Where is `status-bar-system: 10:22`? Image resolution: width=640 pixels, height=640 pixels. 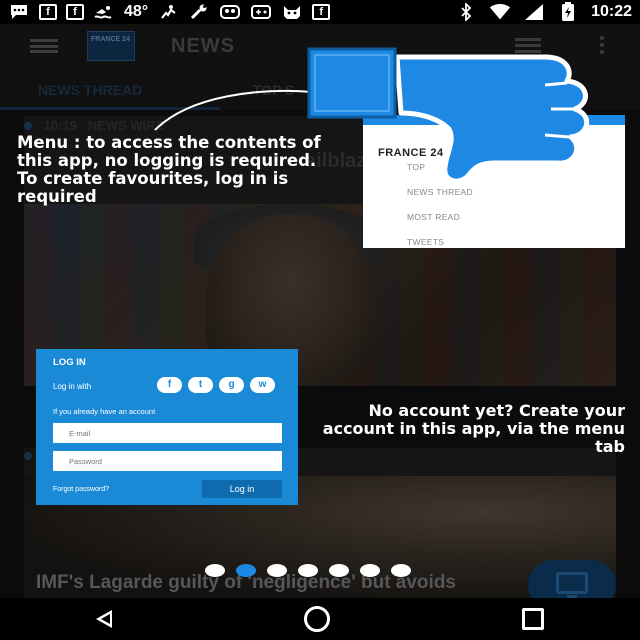
status-bar-system: 10:22 is located at coordinates (543, 11).